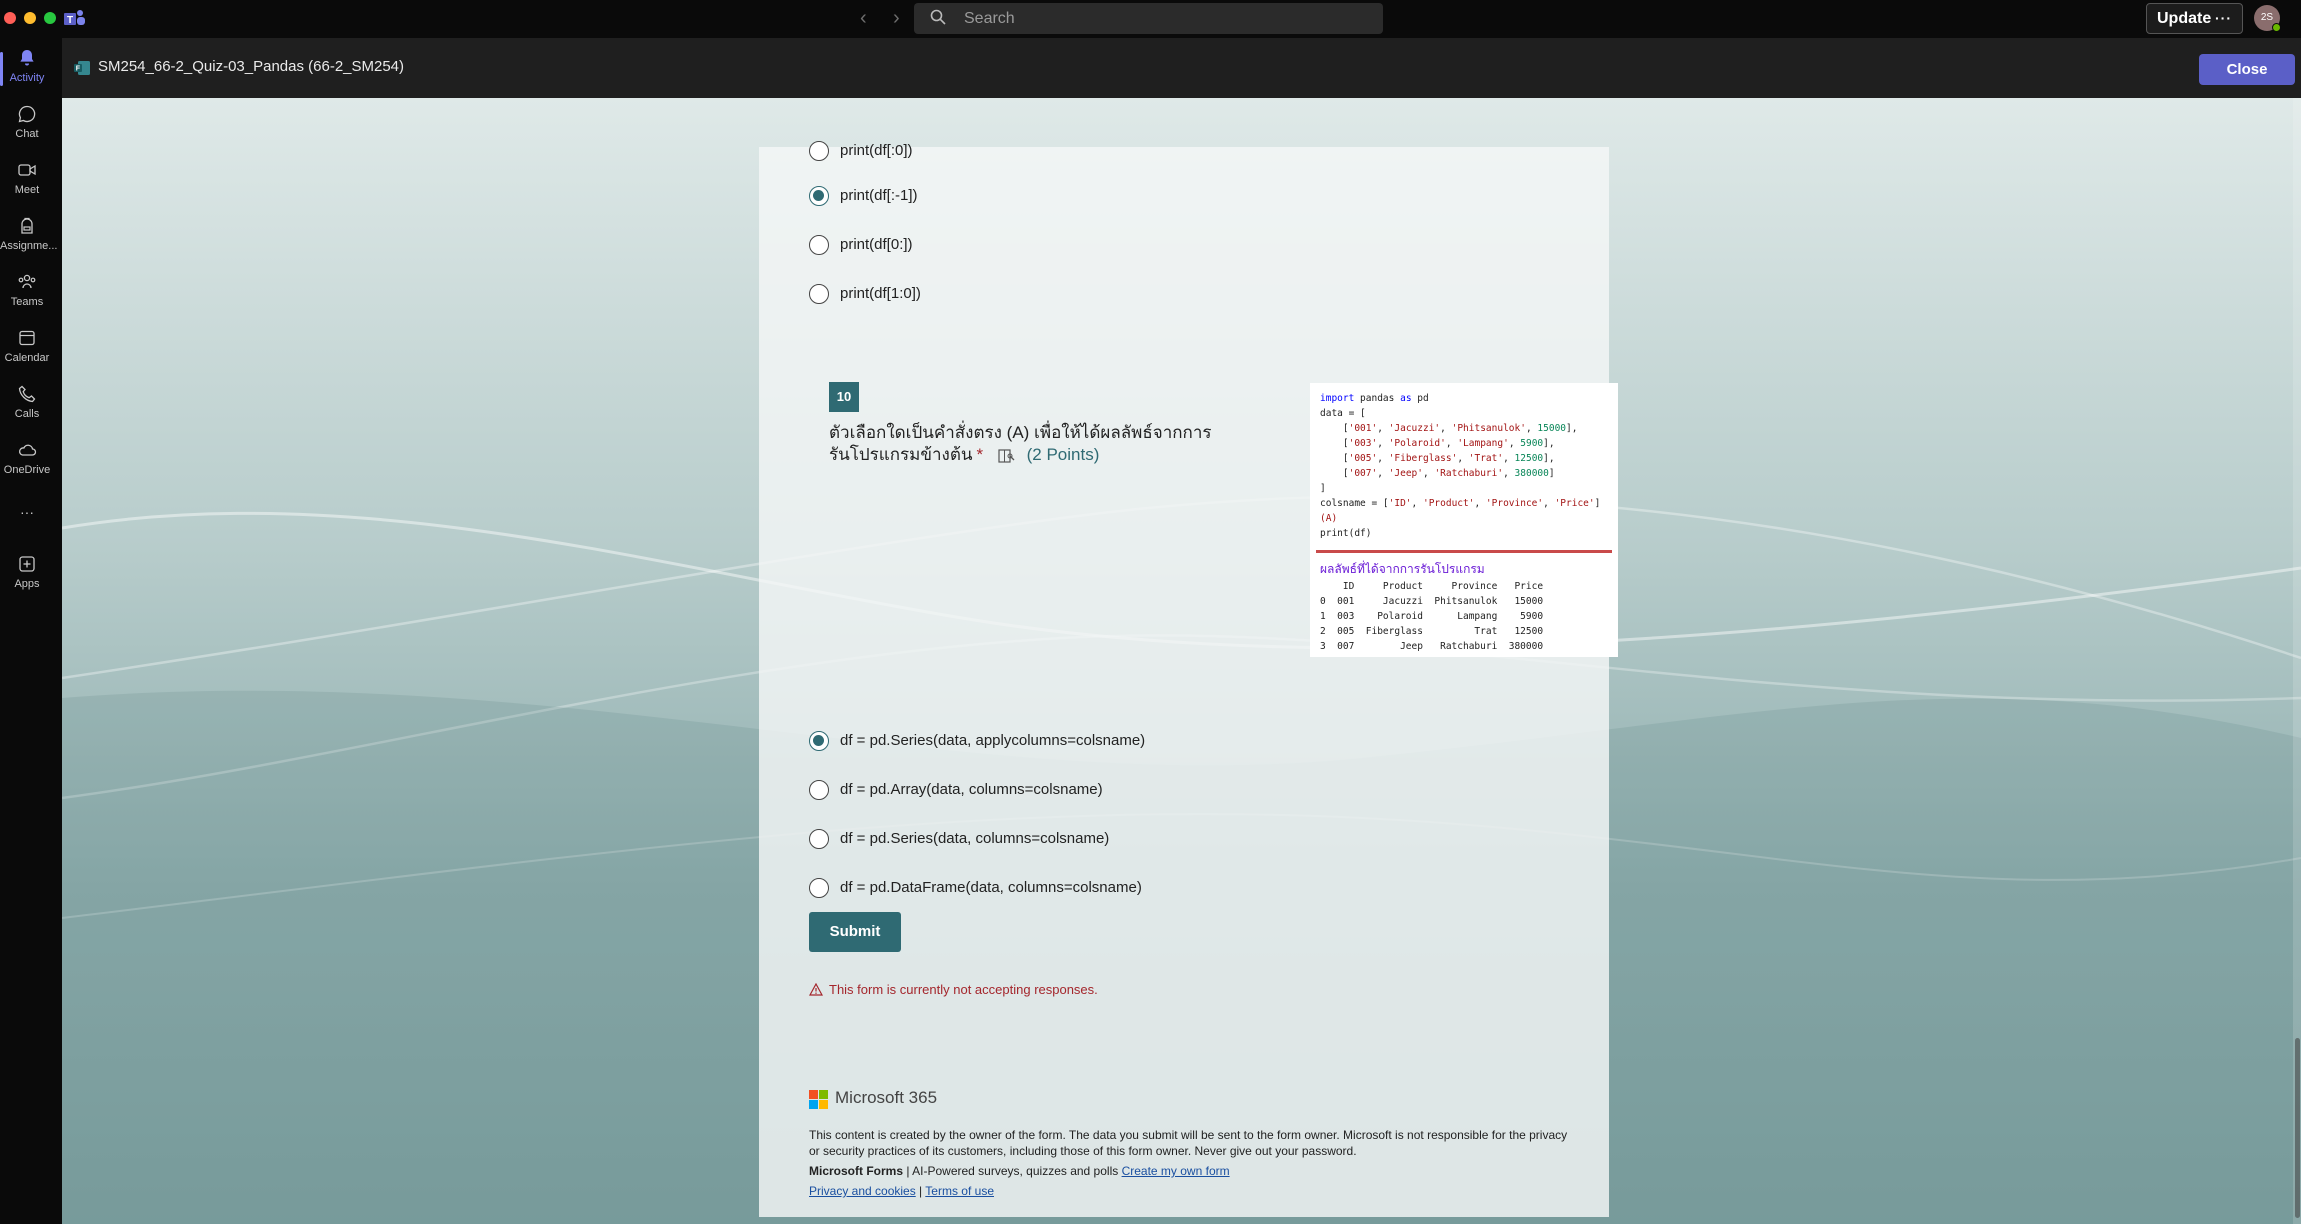 Image resolution: width=2301 pixels, height=1224 pixels. I want to click on output-title: ผลลัพธ์ที่ได้จากการรันโปรแกรม, so click(1402, 569).